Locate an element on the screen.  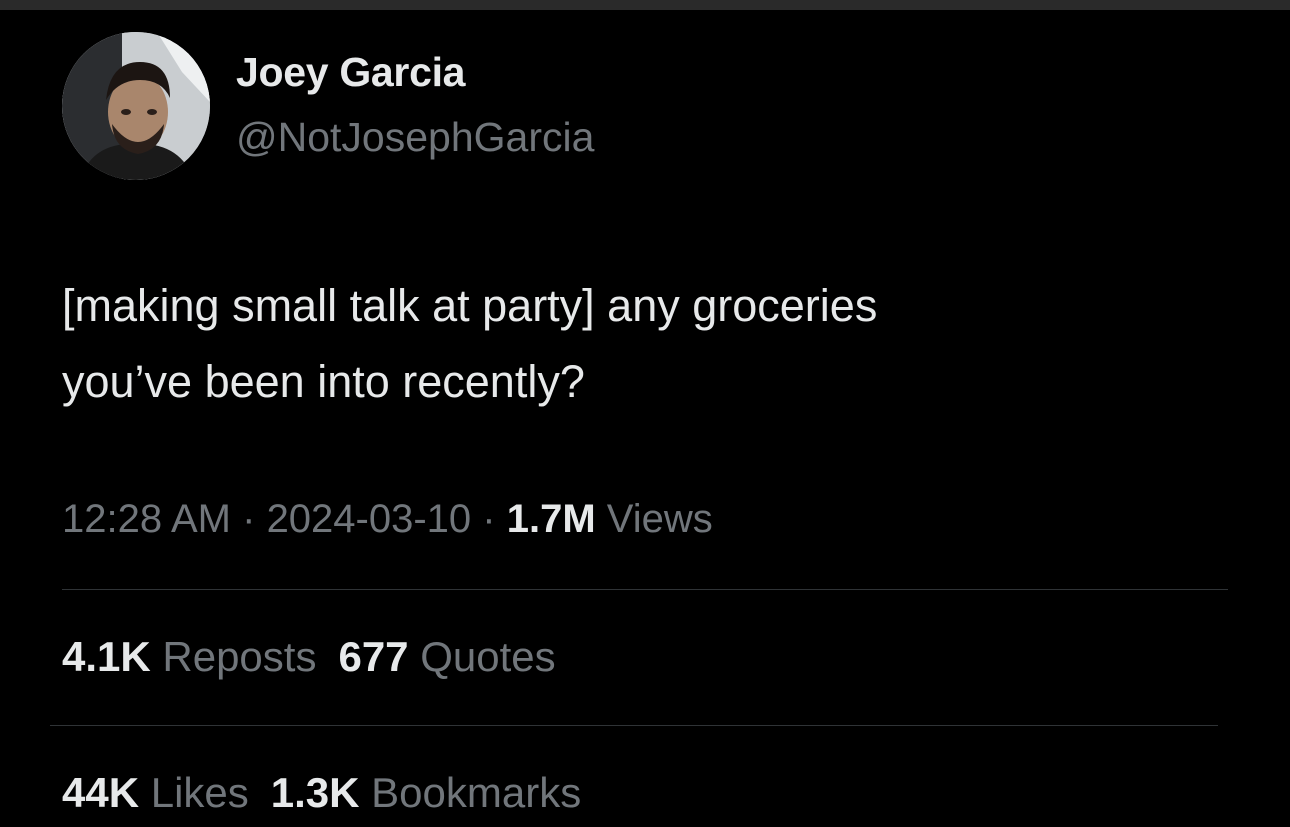
likes-stat: 44K Likes is located at coordinates (155, 792).